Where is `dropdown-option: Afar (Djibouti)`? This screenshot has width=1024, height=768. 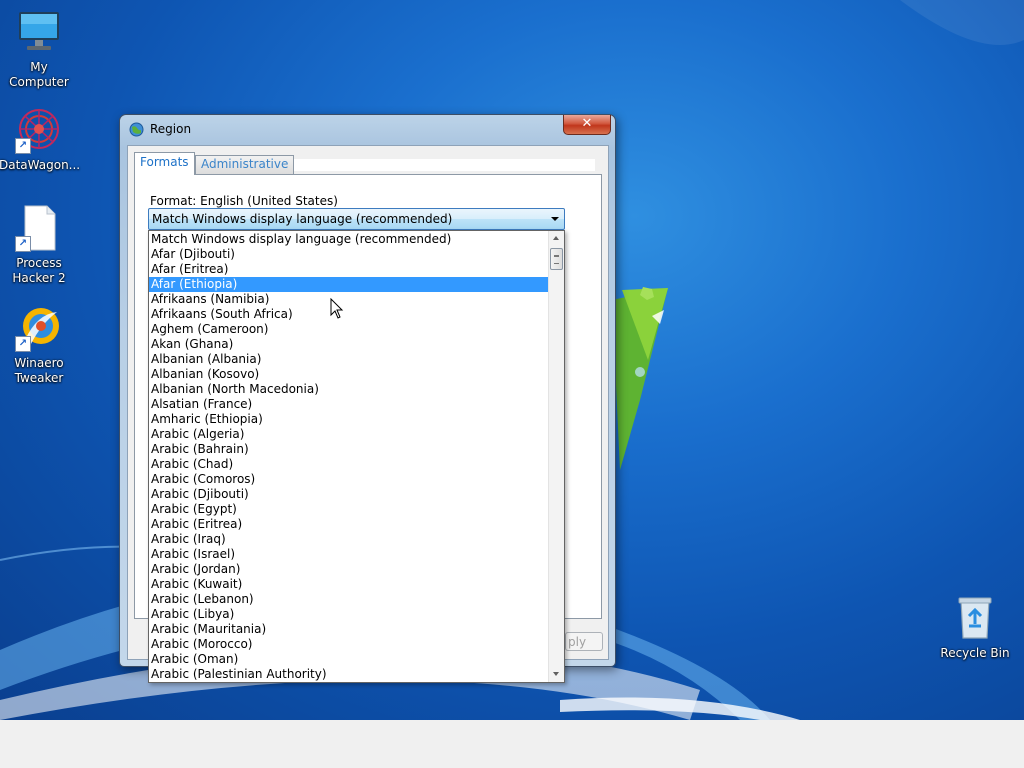 dropdown-option: Afar (Djibouti) is located at coordinates (348, 254).